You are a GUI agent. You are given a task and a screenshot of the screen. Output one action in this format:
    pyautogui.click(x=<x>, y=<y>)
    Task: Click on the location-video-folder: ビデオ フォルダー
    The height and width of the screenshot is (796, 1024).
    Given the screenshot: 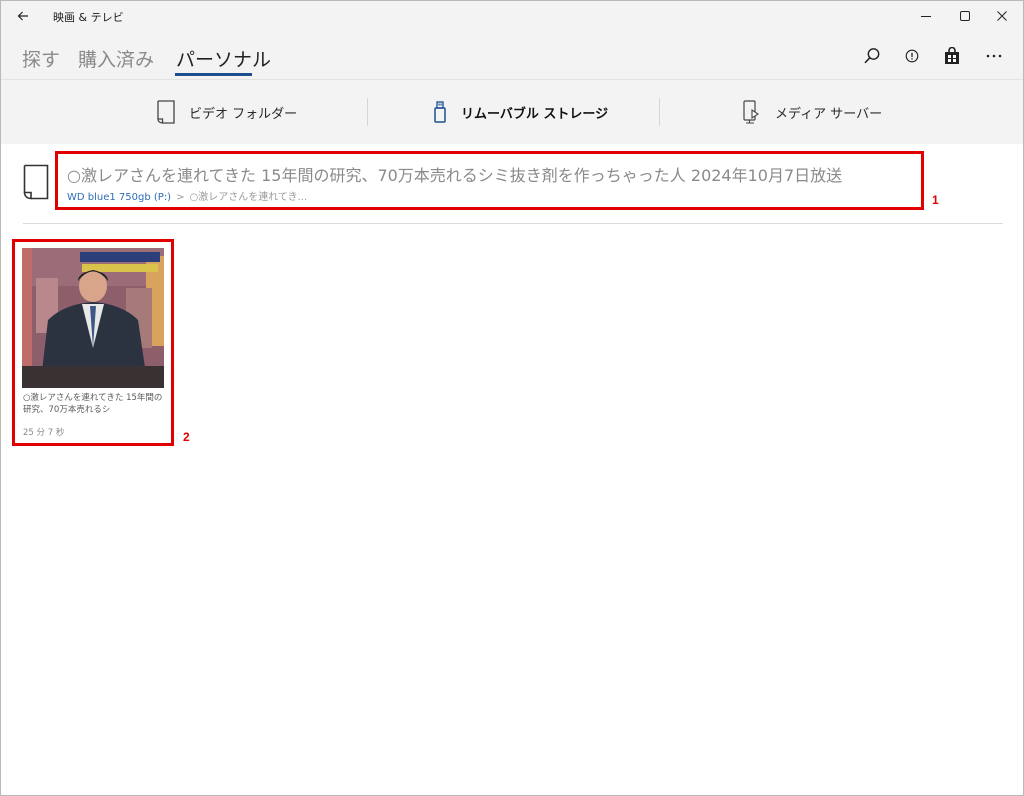 What is the action you would take?
    pyautogui.click(x=227, y=112)
    